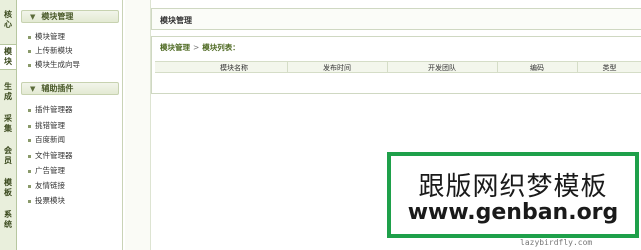  Describe the element at coordinates (50, 139) in the screenshot. I see `menu-item-label: 百度新闻` at that location.